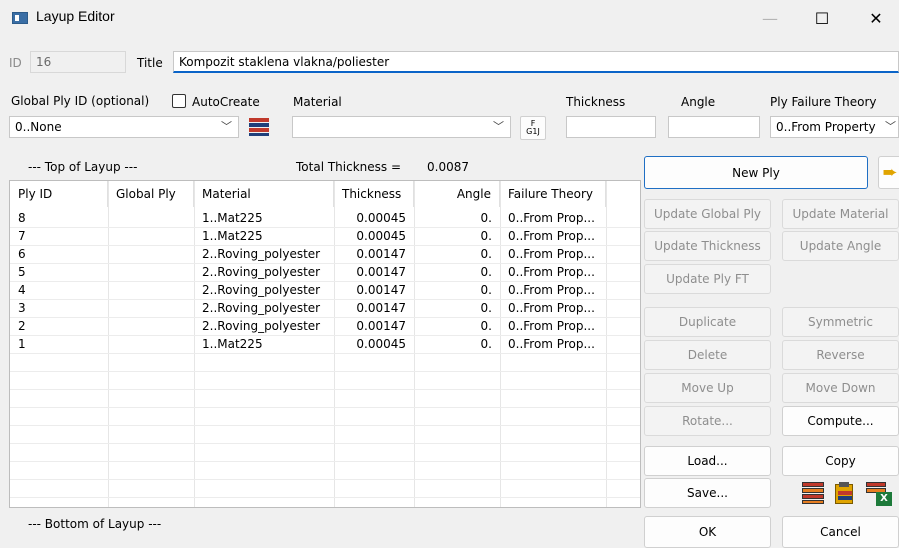 This screenshot has height=548, width=899. What do you see at coordinates (22, 254) in the screenshot?
I see `table-cell-ply-id: 6` at bounding box center [22, 254].